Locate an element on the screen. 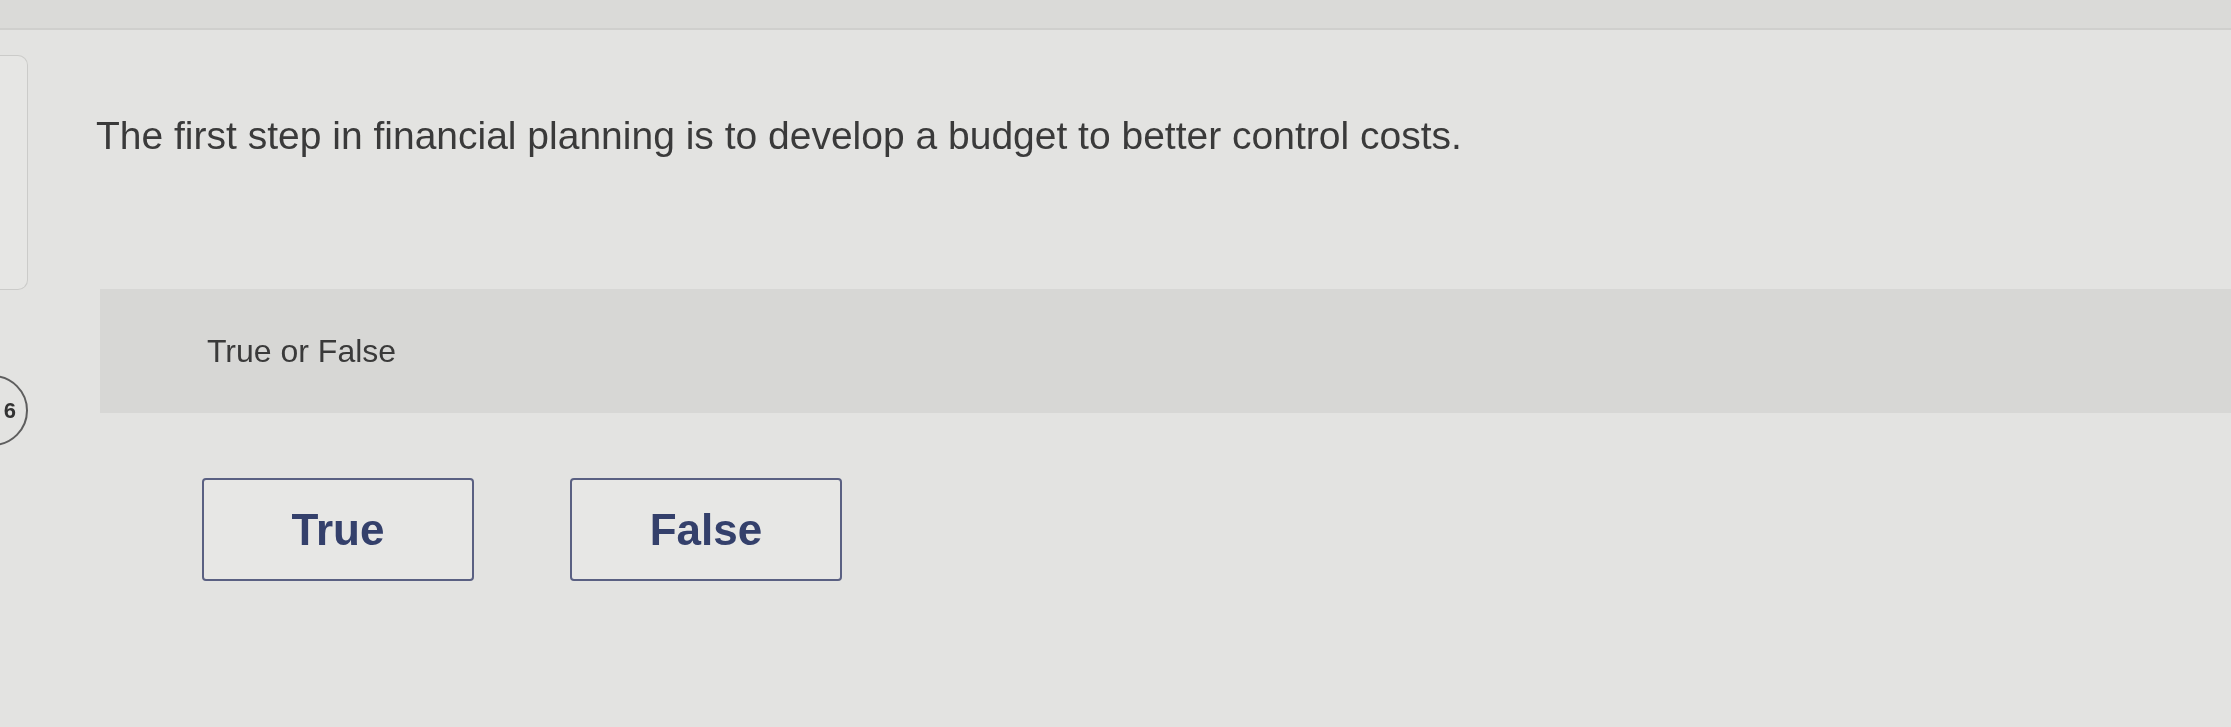 The height and width of the screenshot is (727, 2231). question-text: The first step in financial planning is to develop a budget to better control costs. is located at coordinates (779, 136).